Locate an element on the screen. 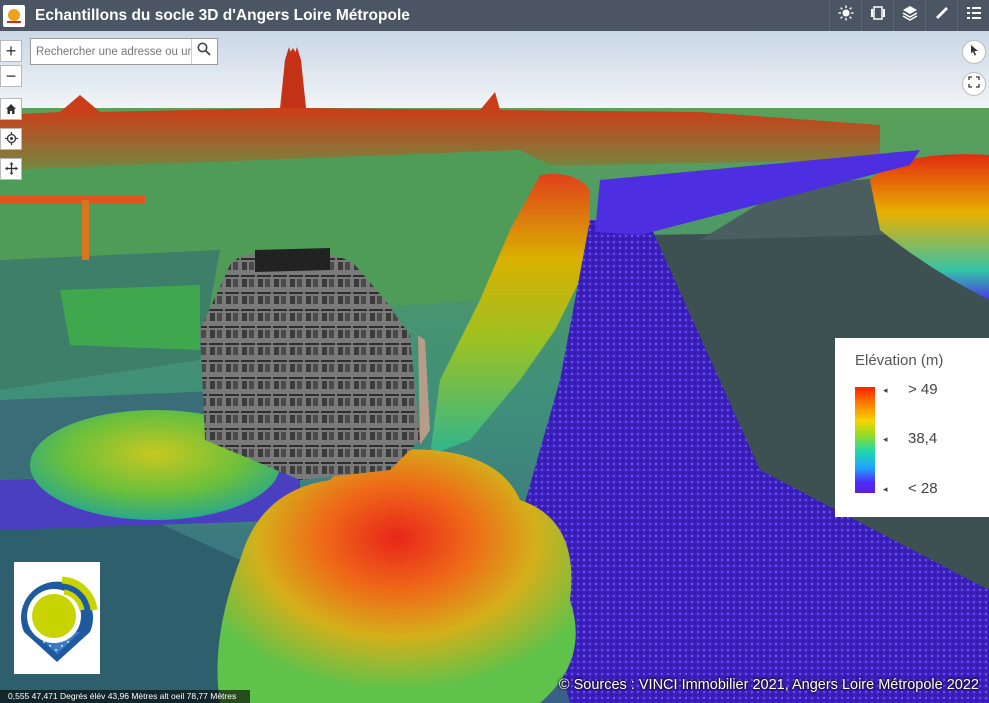 The width and height of the screenshot is (989, 703). fullscreen-icon is located at coordinates (974, 84).